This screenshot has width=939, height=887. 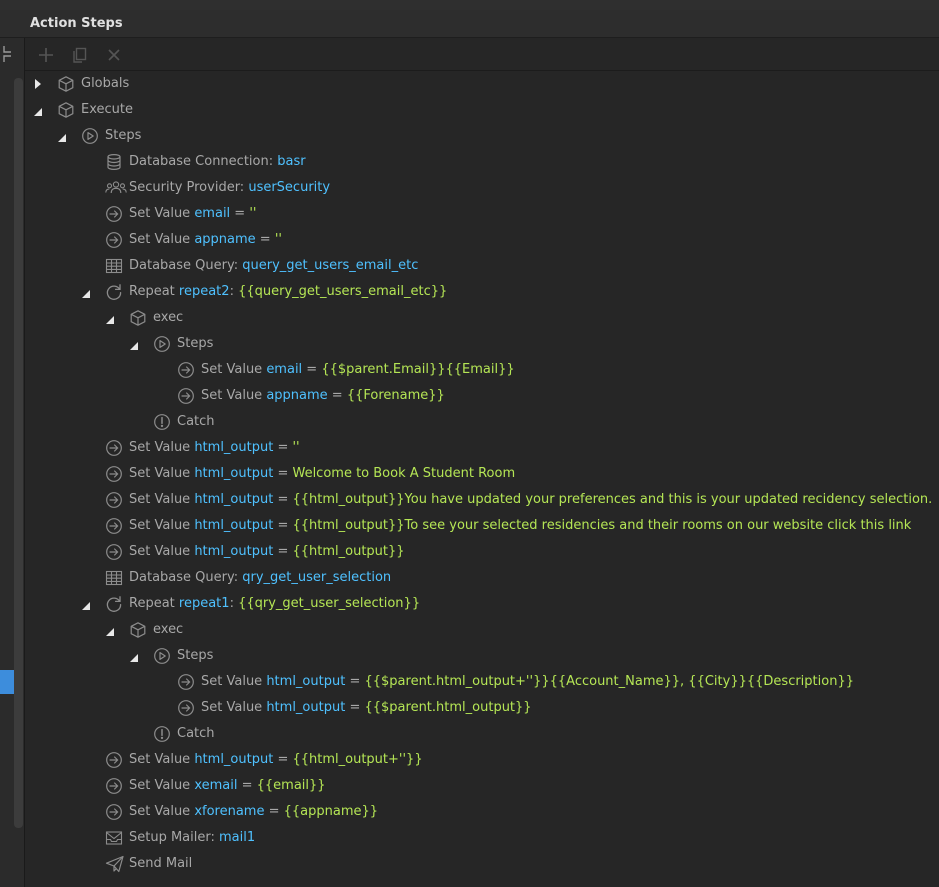 What do you see at coordinates (114, 55) in the screenshot?
I see `delete-step-button` at bounding box center [114, 55].